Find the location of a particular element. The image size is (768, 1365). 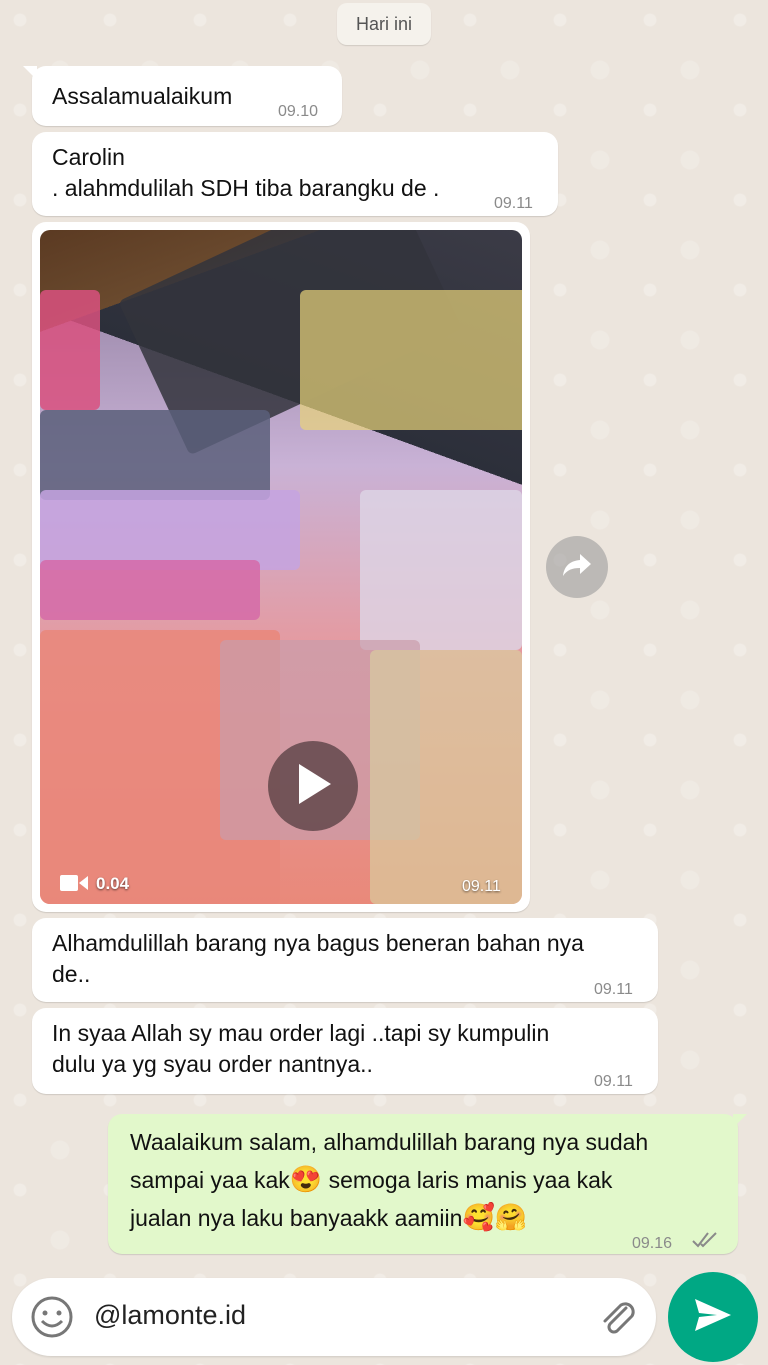

play-icon is located at coordinates (313, 786).